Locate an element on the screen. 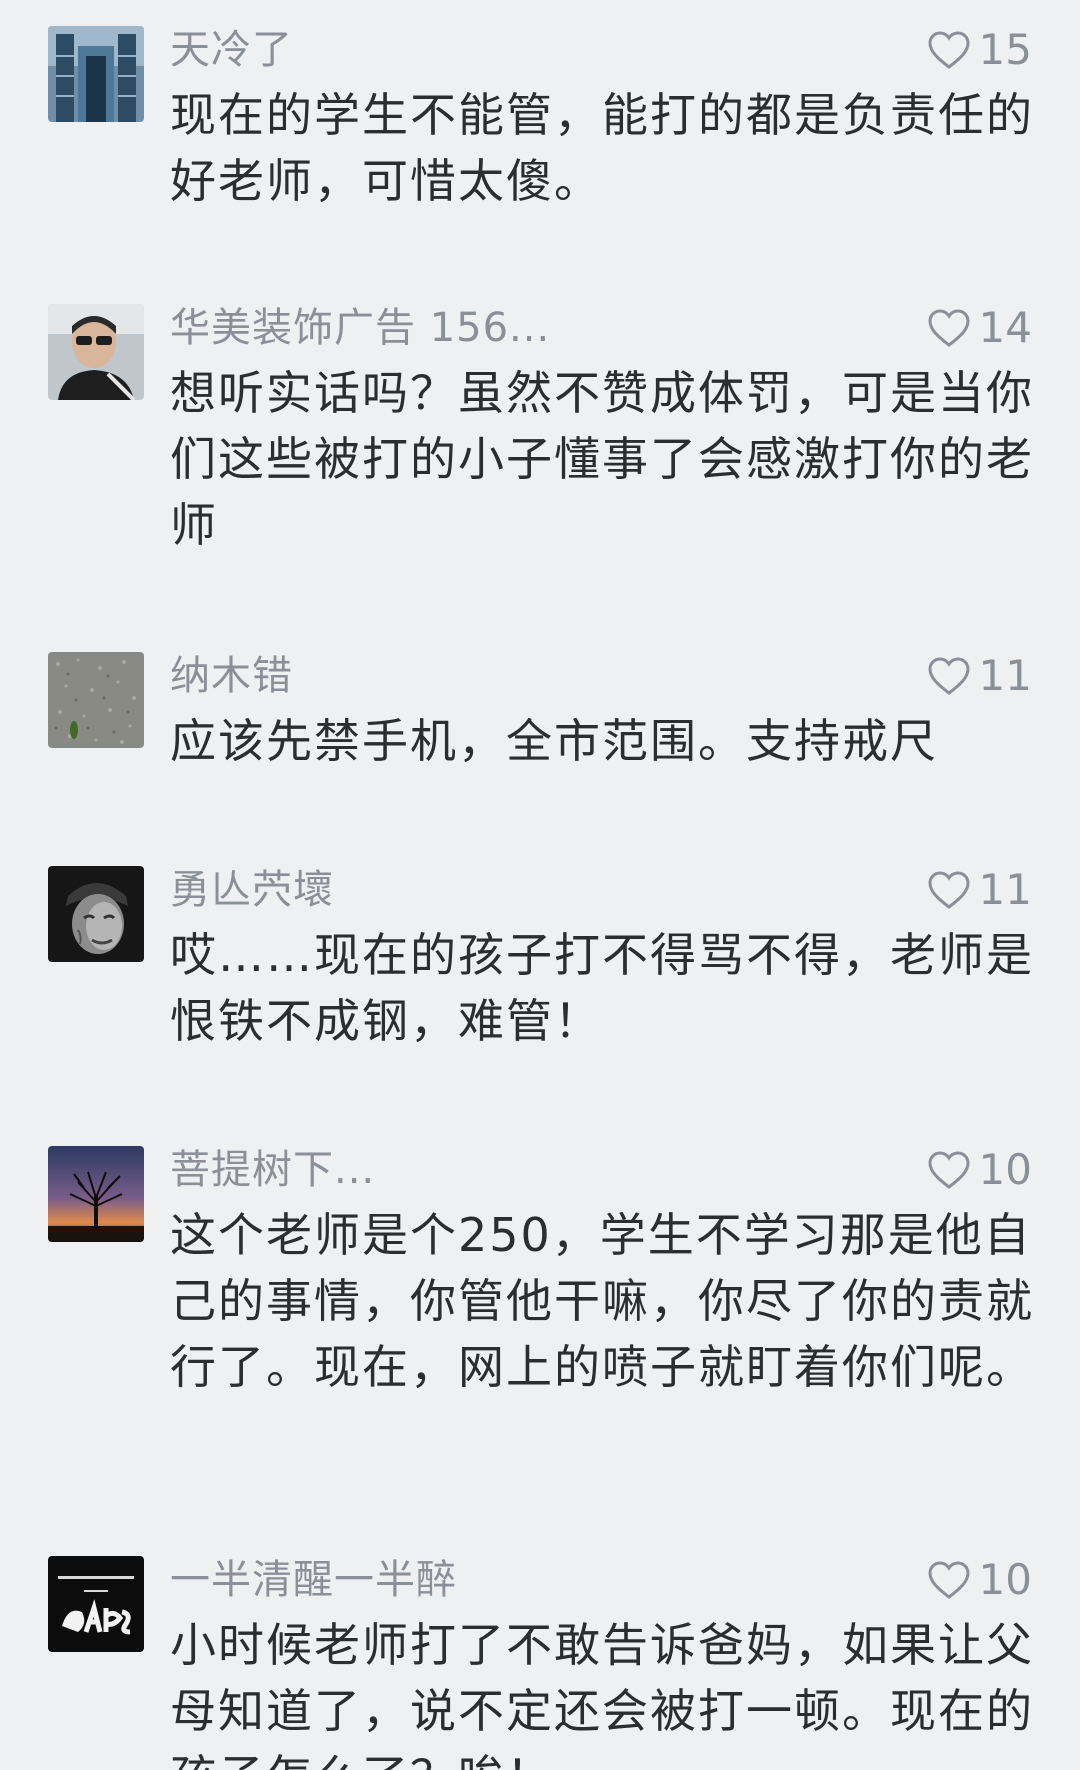  building-photo-icon is located at coordinates (96, 74).